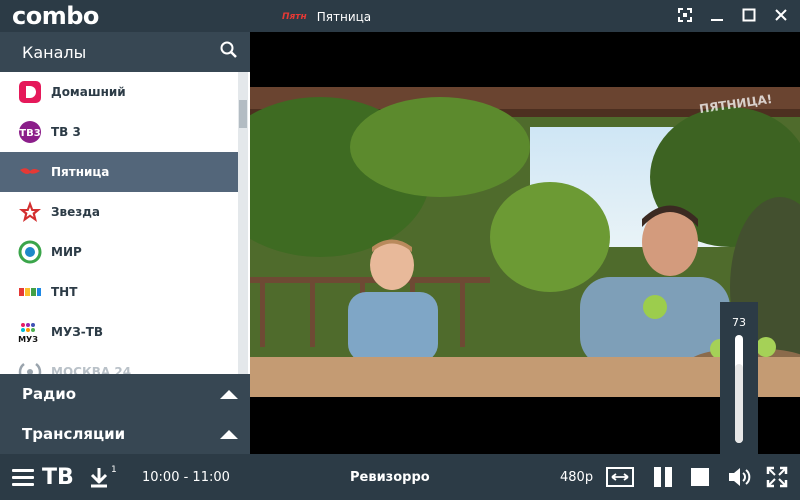 The width and height of the screenshot is (800, 500). I want to click on quality-label: 480p, so click(577, 477).